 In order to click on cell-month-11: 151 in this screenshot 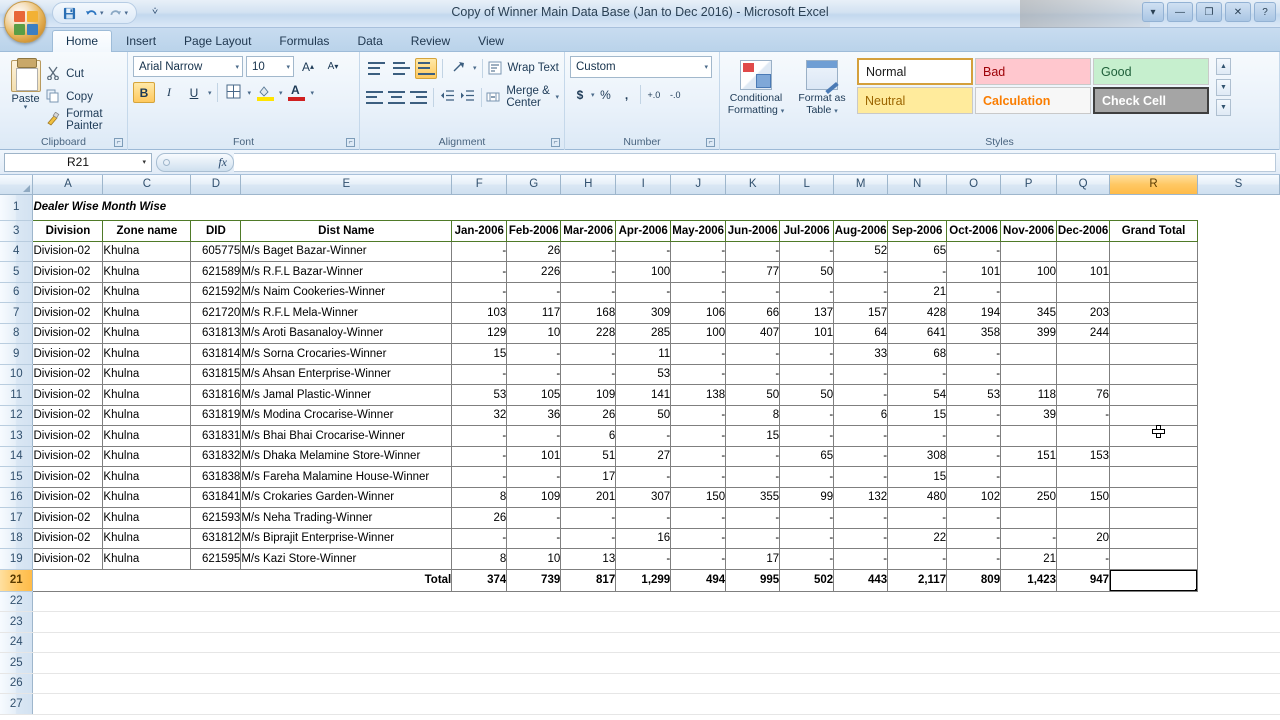, I will do `click(1029, 456)`.